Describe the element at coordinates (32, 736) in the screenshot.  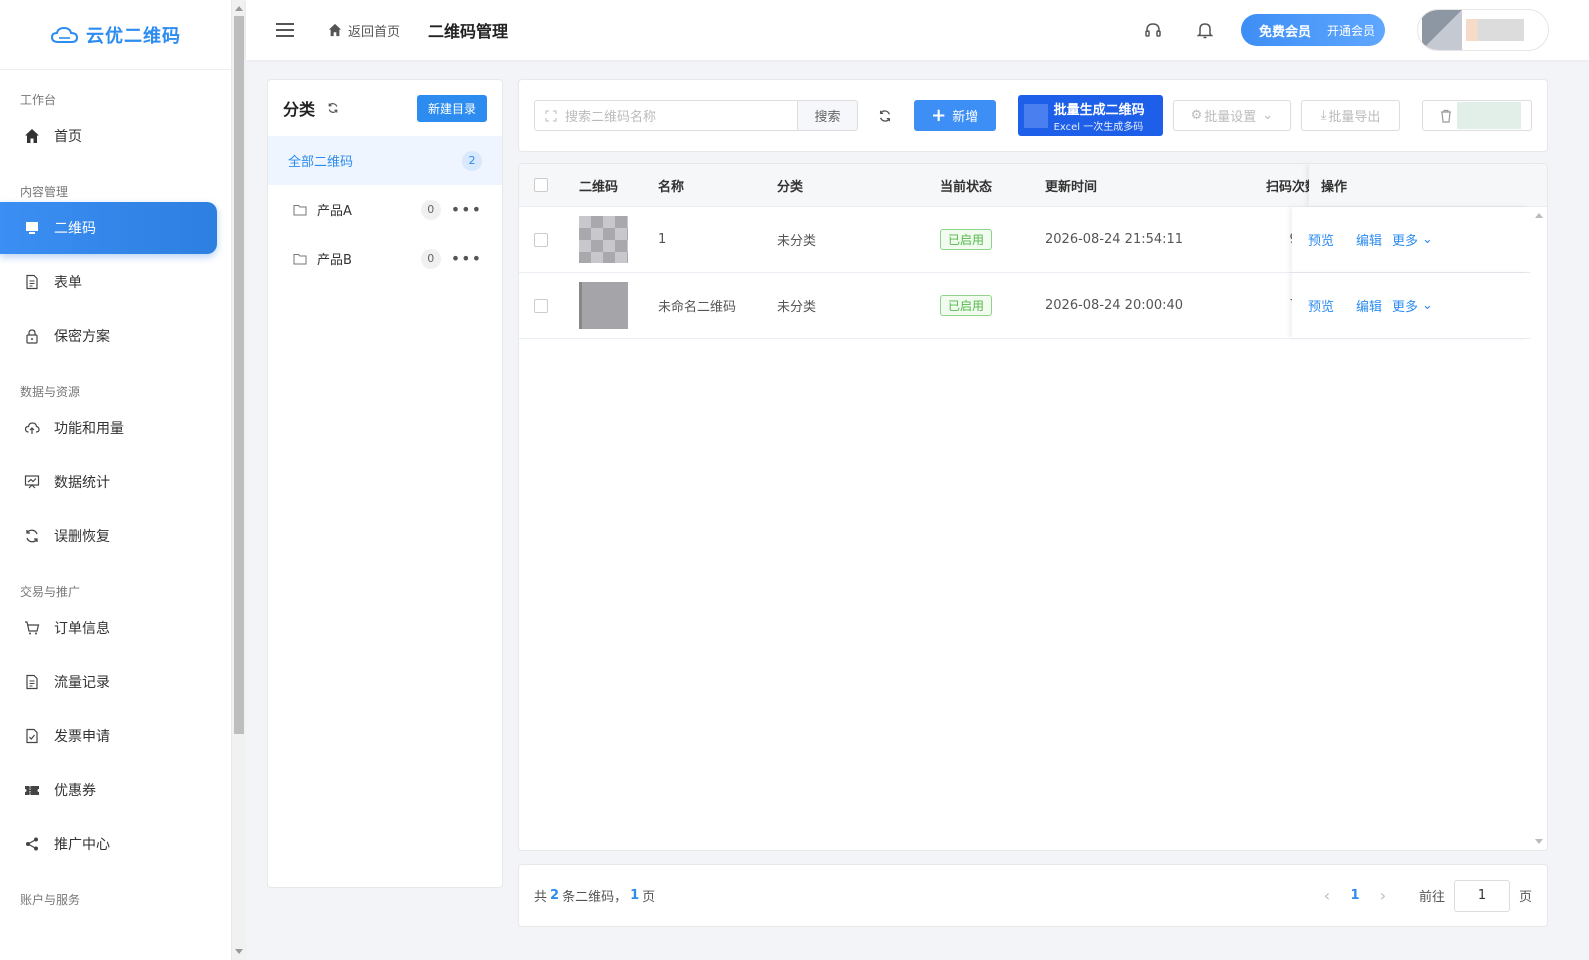
I see `invoice-icon` at that location.